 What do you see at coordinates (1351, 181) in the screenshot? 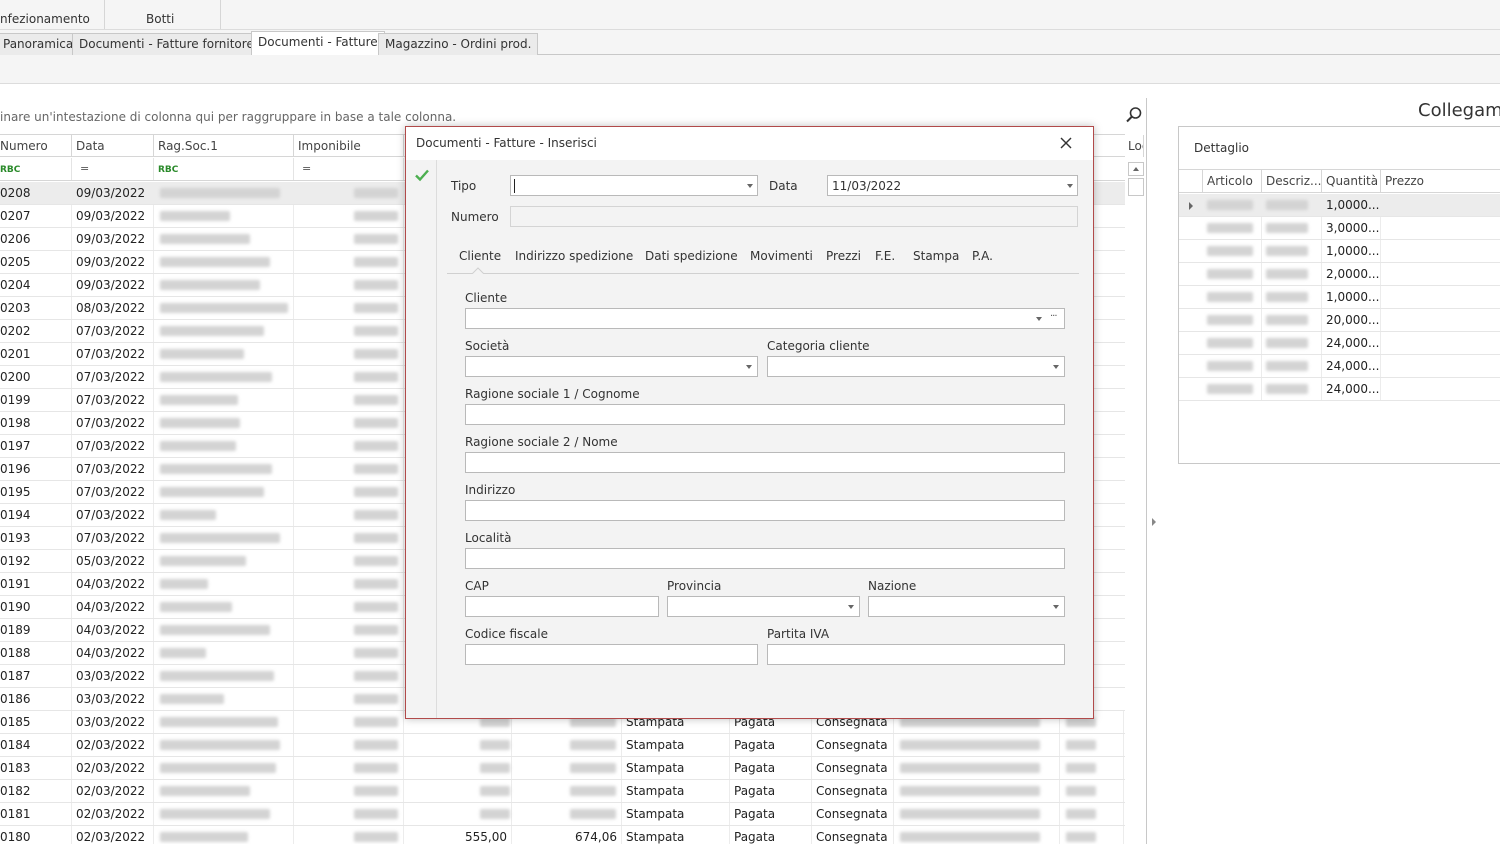
I see `column-header-quantita: Quantità` at bounding box center [1351, 181].